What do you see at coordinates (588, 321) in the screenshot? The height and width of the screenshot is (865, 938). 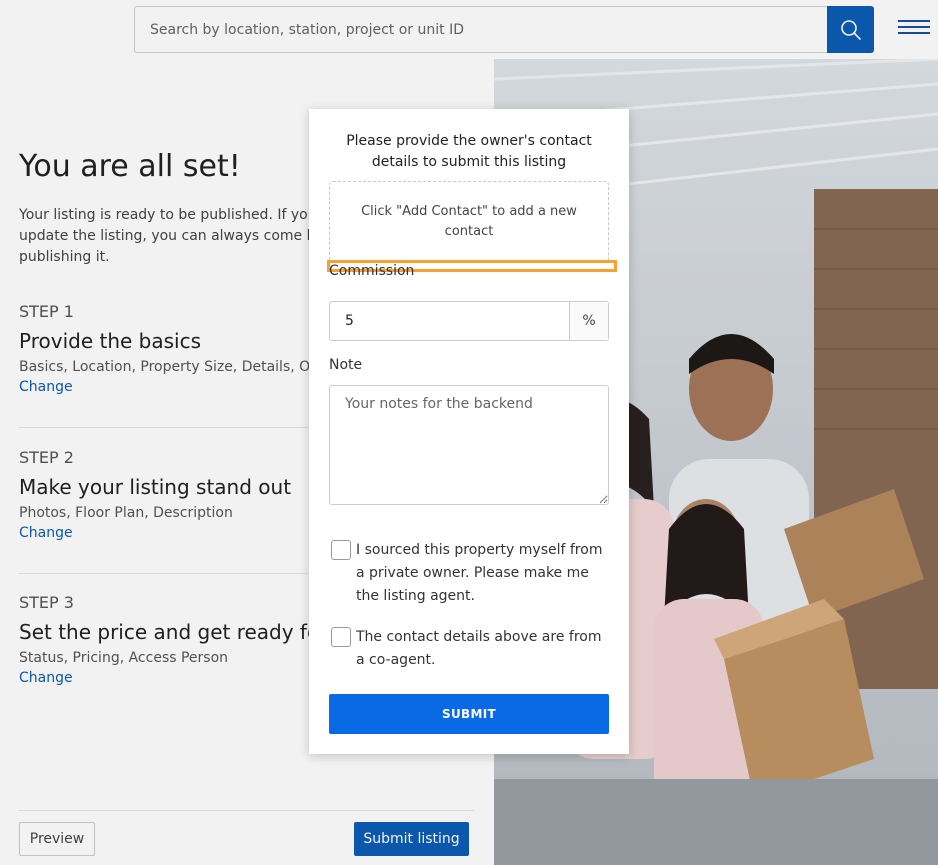 I see `commission-unit: %` at bounding box center [588, 321].